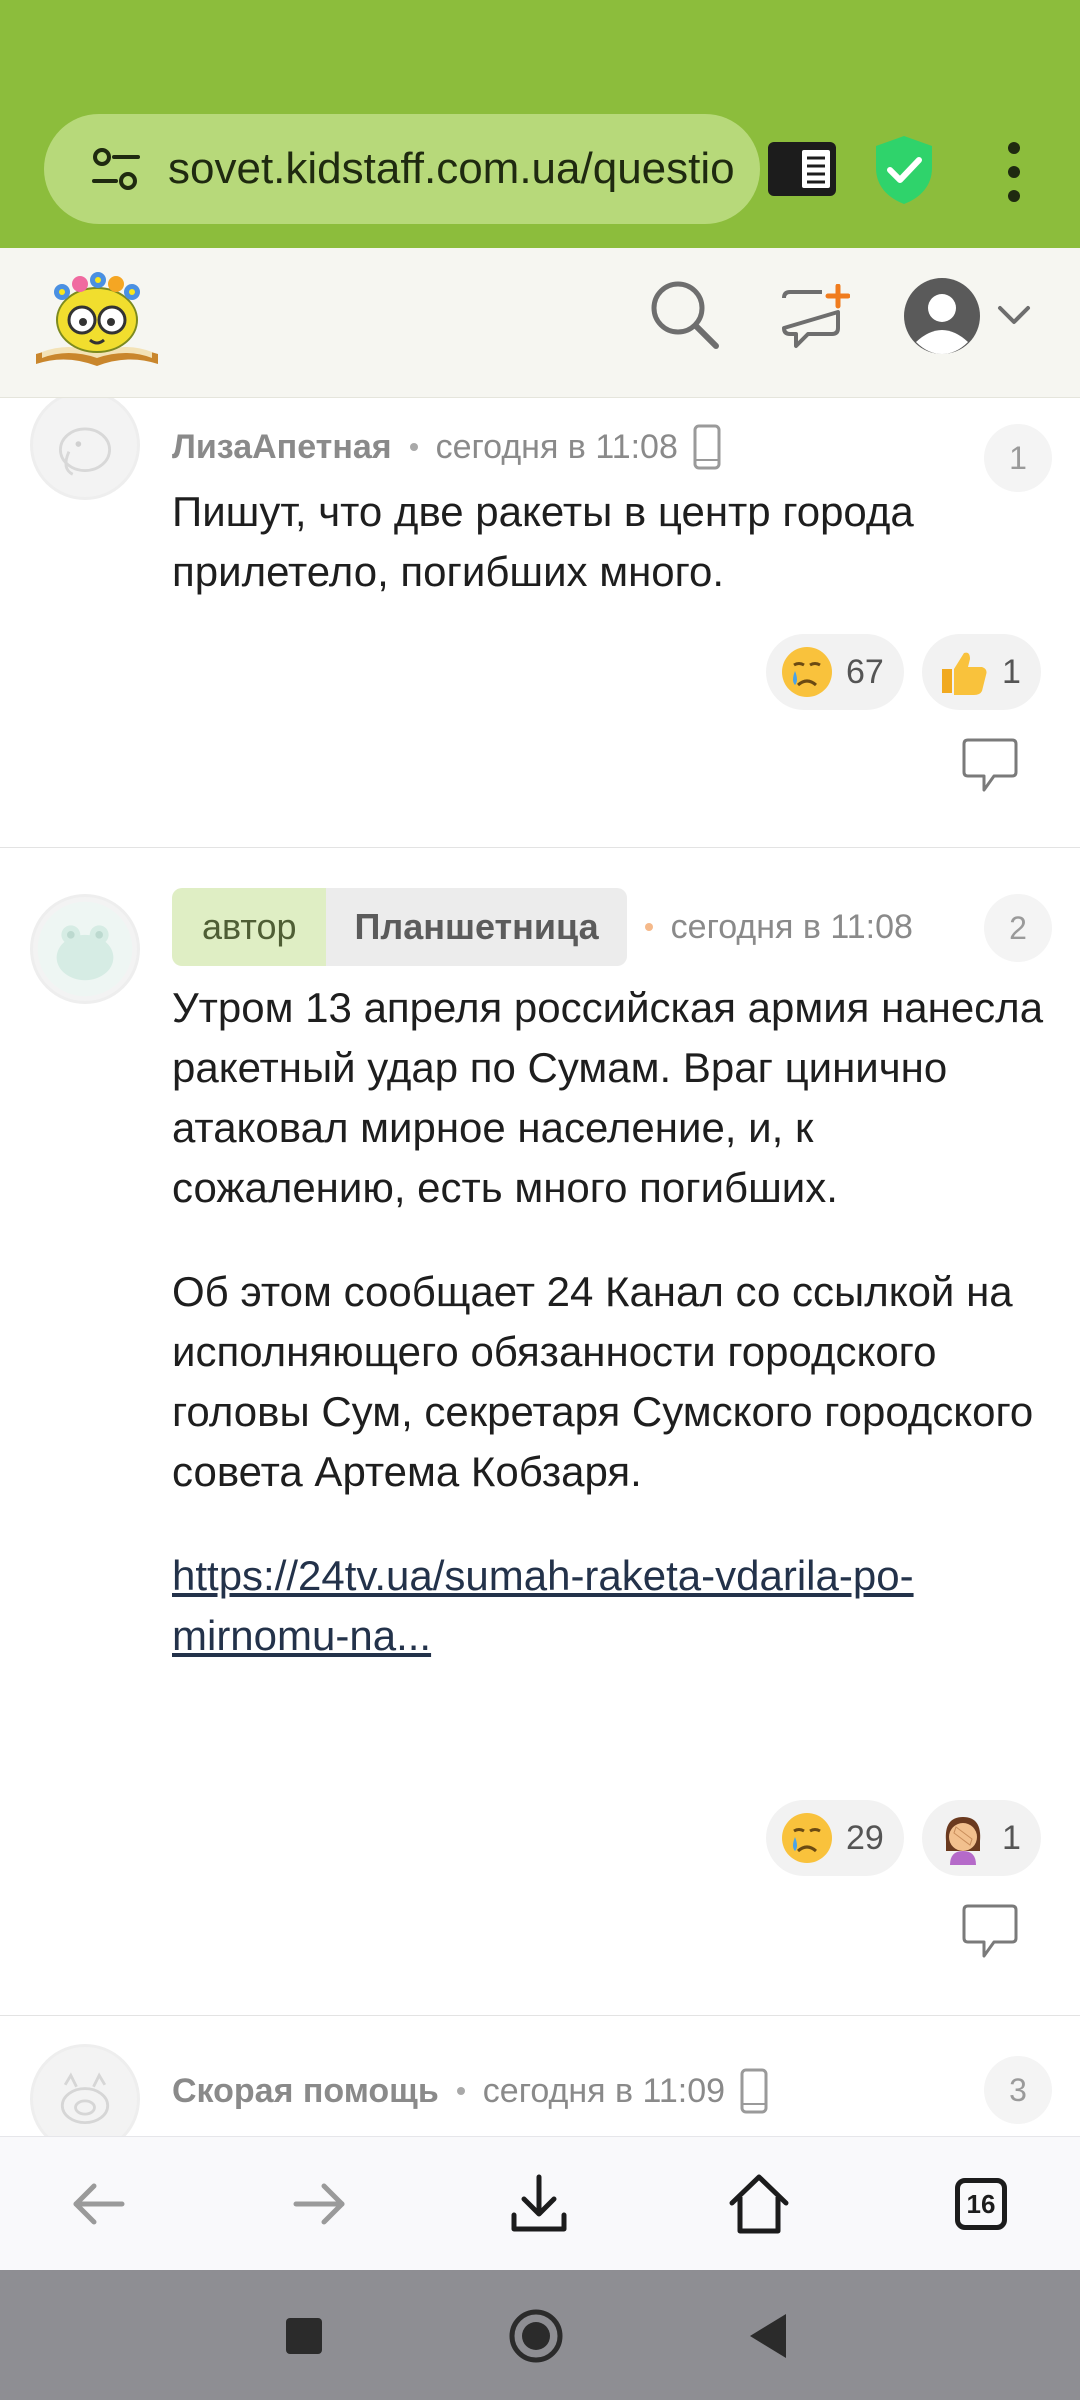 The width and height of the screenshot is (1080, 2400). Describe the element at coordinates (904, 170) in the screenshot. I see `shield-check-icon` at that location.